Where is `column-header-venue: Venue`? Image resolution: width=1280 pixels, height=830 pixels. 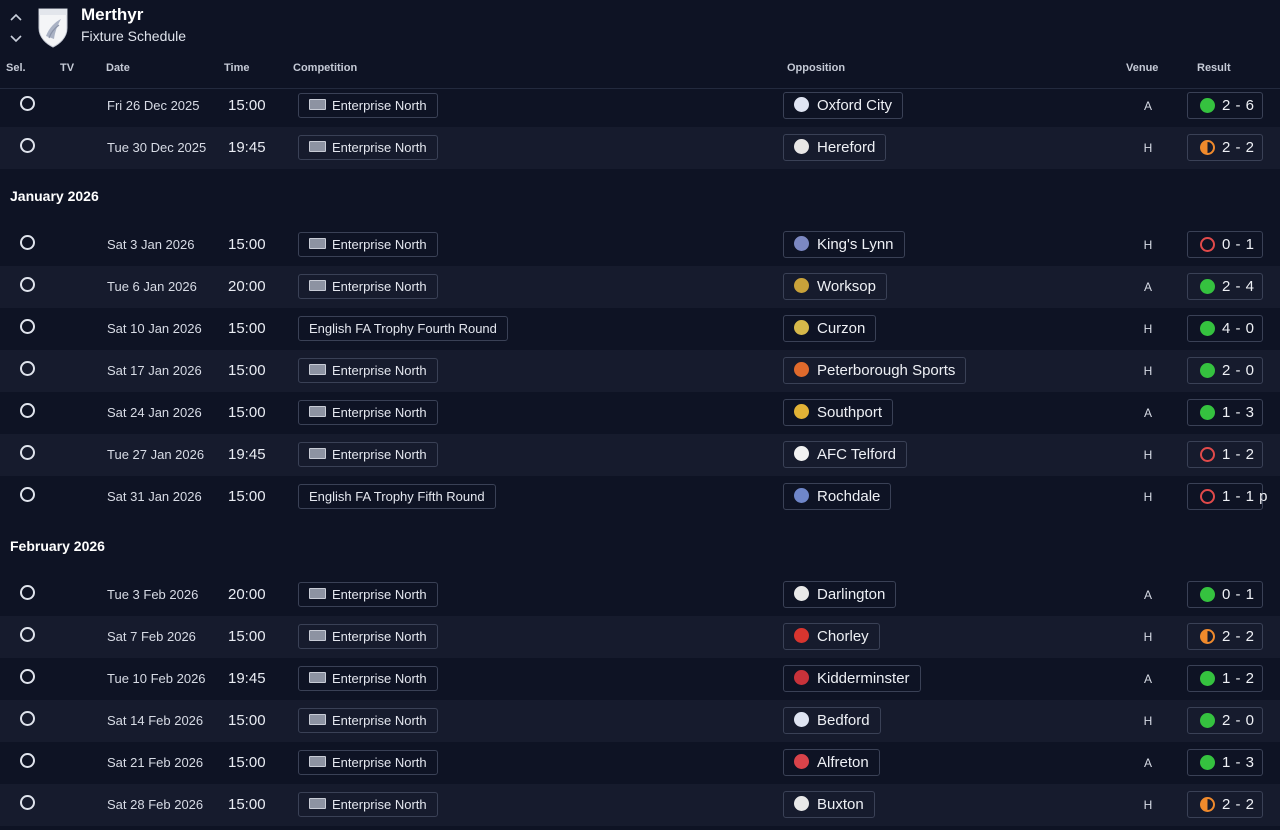 column-header-venue: Venue is located at coordinates (1142, 68).